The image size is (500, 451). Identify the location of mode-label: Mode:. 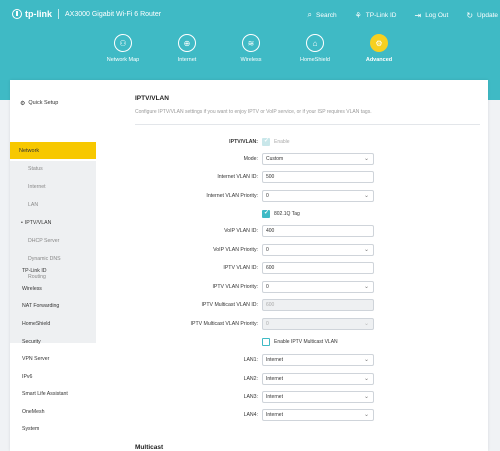
(250, 159).